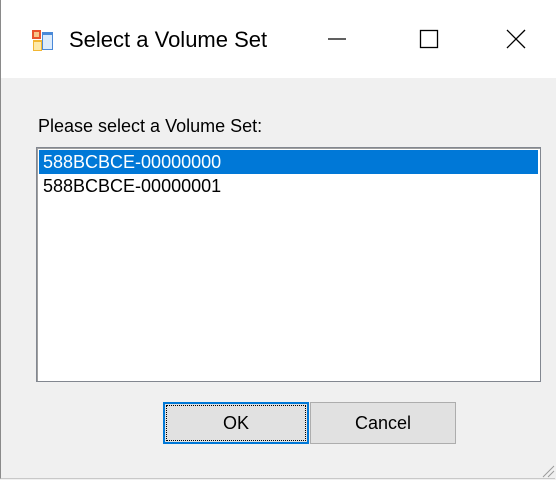 The width and height of the screenshot is (556, 480). What do you see at coordinates (288, 162) in the screenshot?
I see `list-item-volume-set-0: 588BCBCE-00000000` at bounding box center [288, 162].